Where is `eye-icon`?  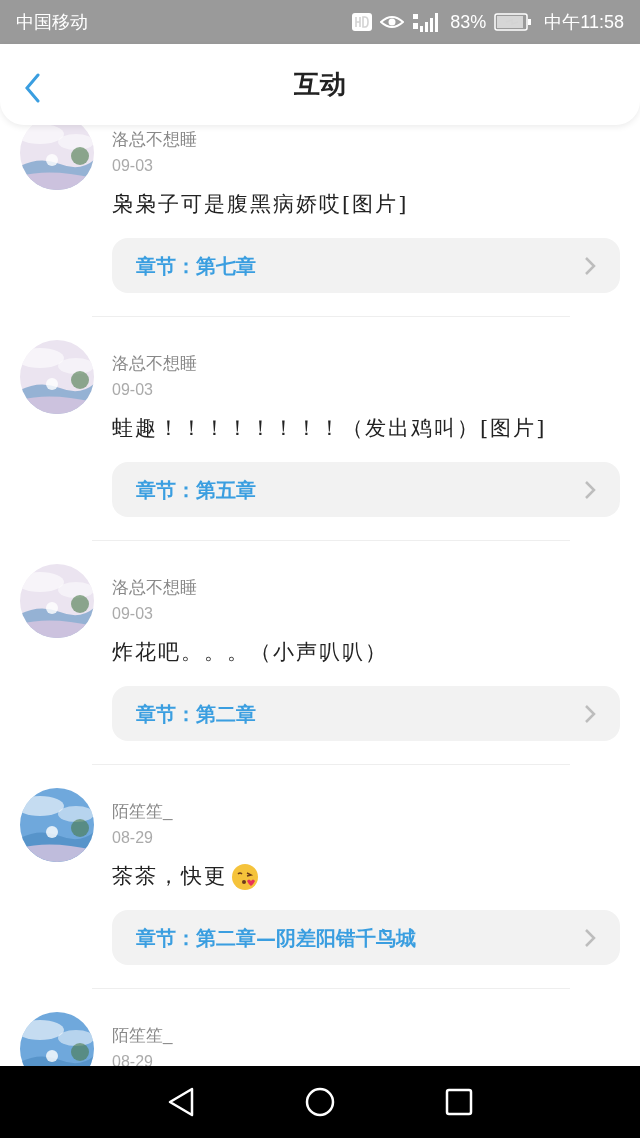
eye-icon is located at coordinates (392, 22).